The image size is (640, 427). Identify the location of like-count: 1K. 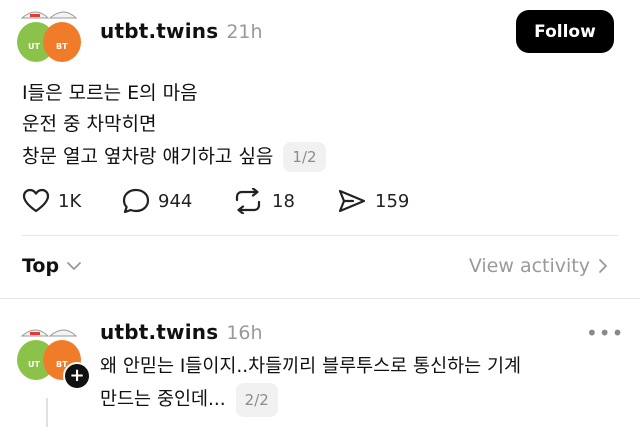
(70, 201).